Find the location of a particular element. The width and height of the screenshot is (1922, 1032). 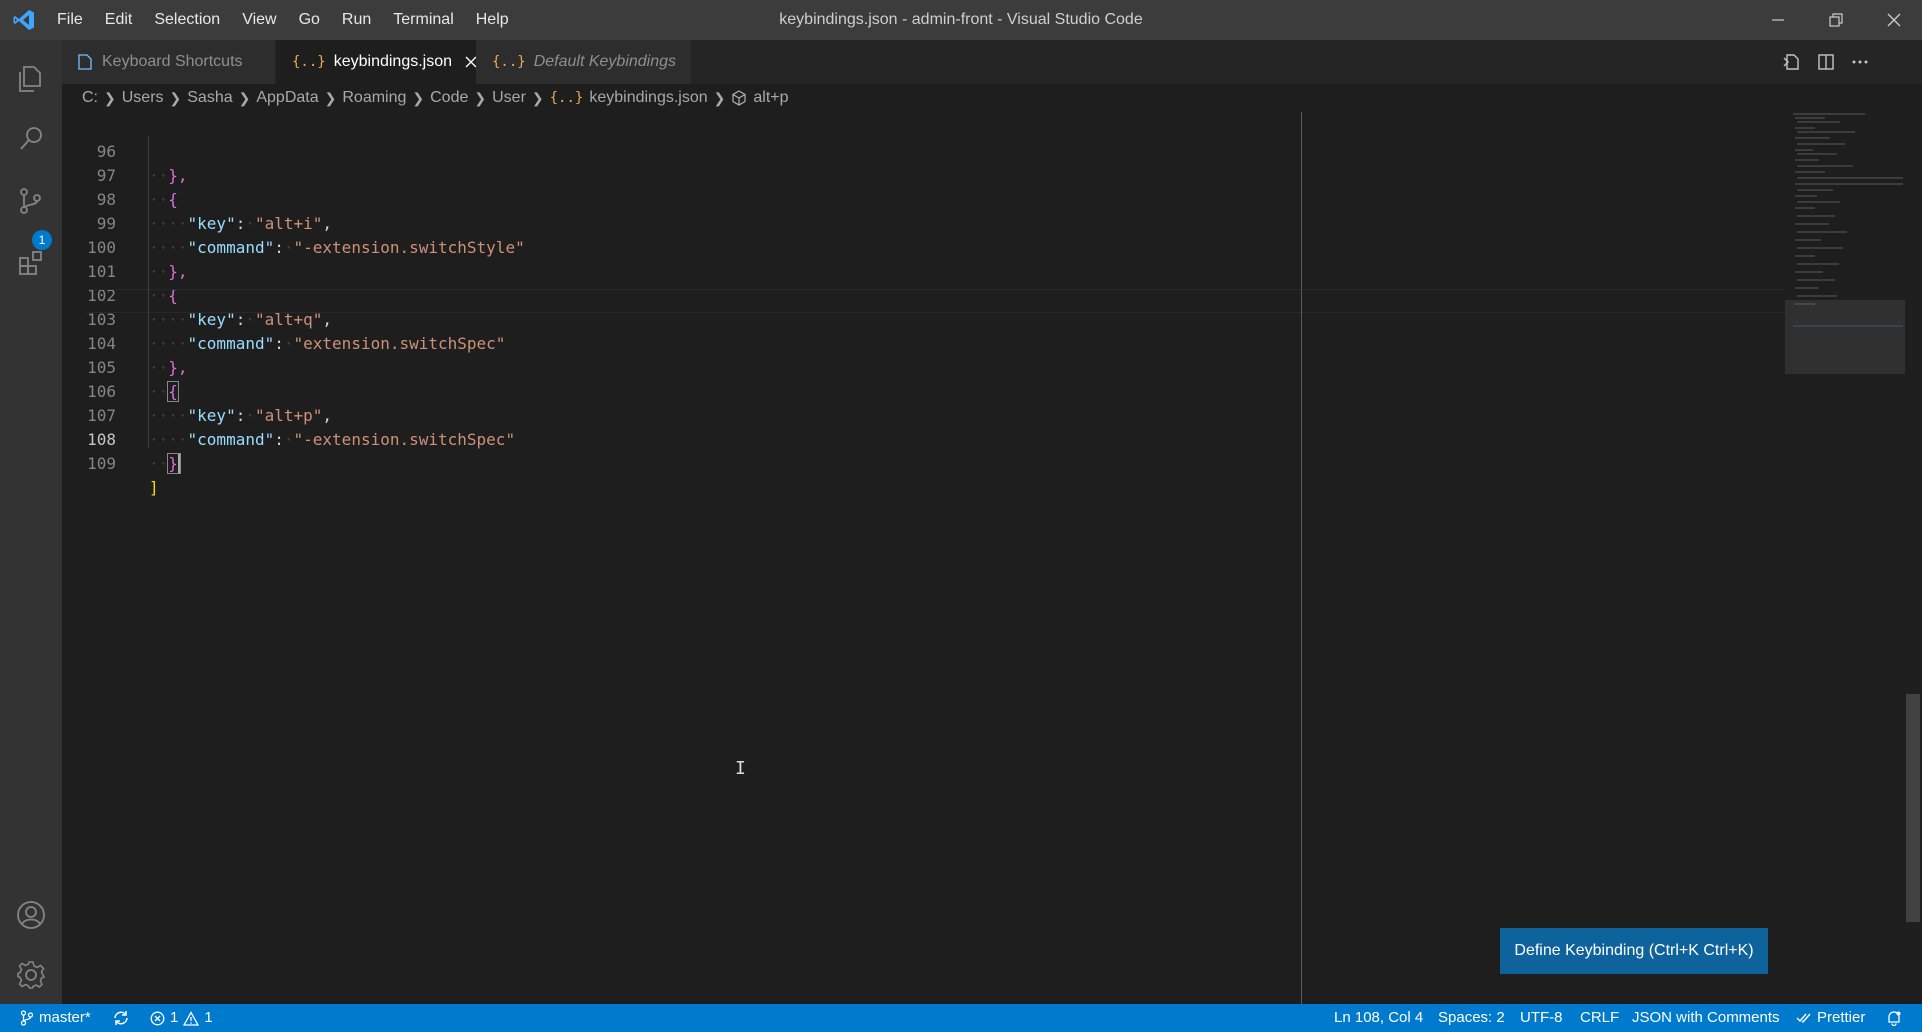

code-text: ] is located at coordinates (154, 487).